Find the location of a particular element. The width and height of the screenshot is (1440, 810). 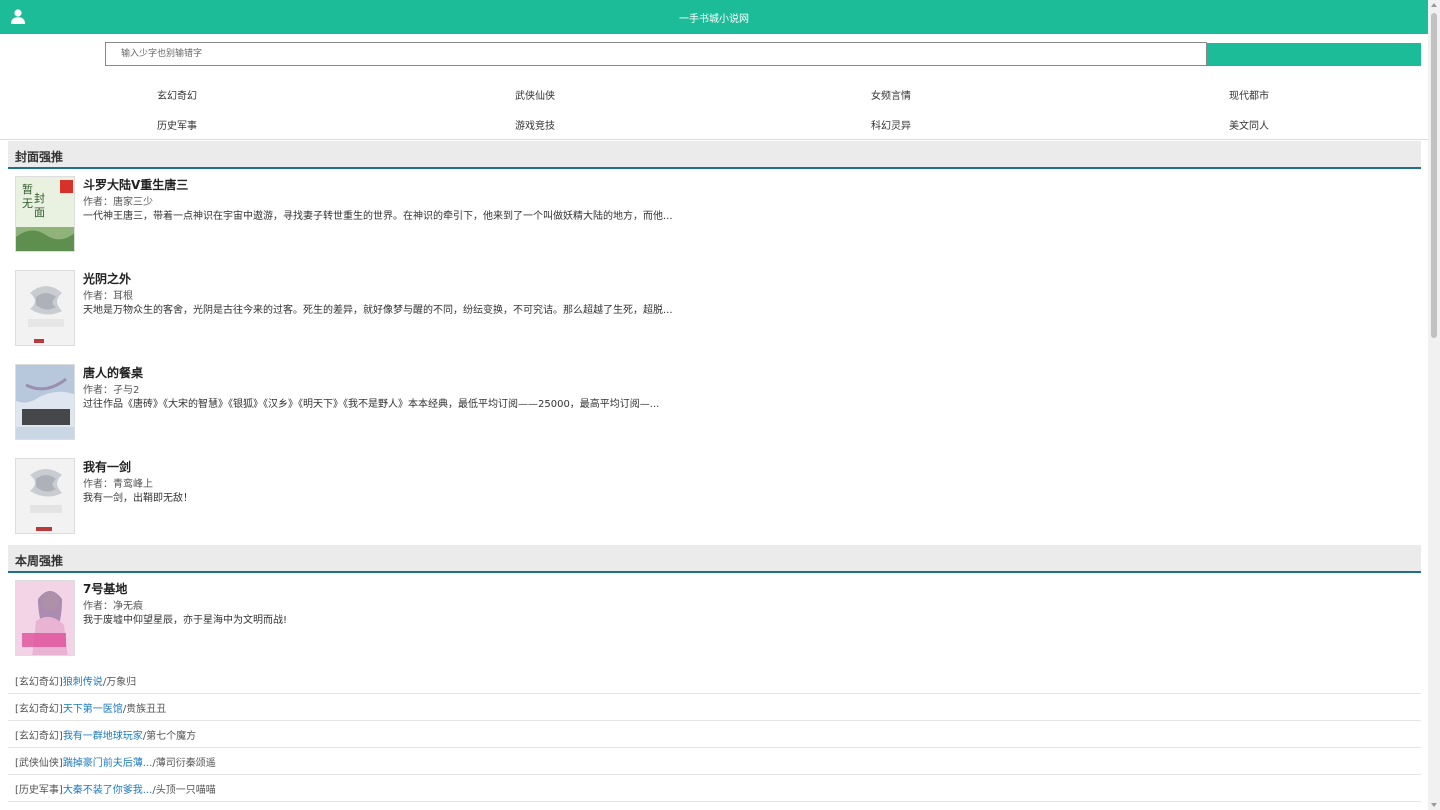

book-description: 我于废墟中仰望星辰，亦于星海中为文明而战! is located at coordinates (185, 620).